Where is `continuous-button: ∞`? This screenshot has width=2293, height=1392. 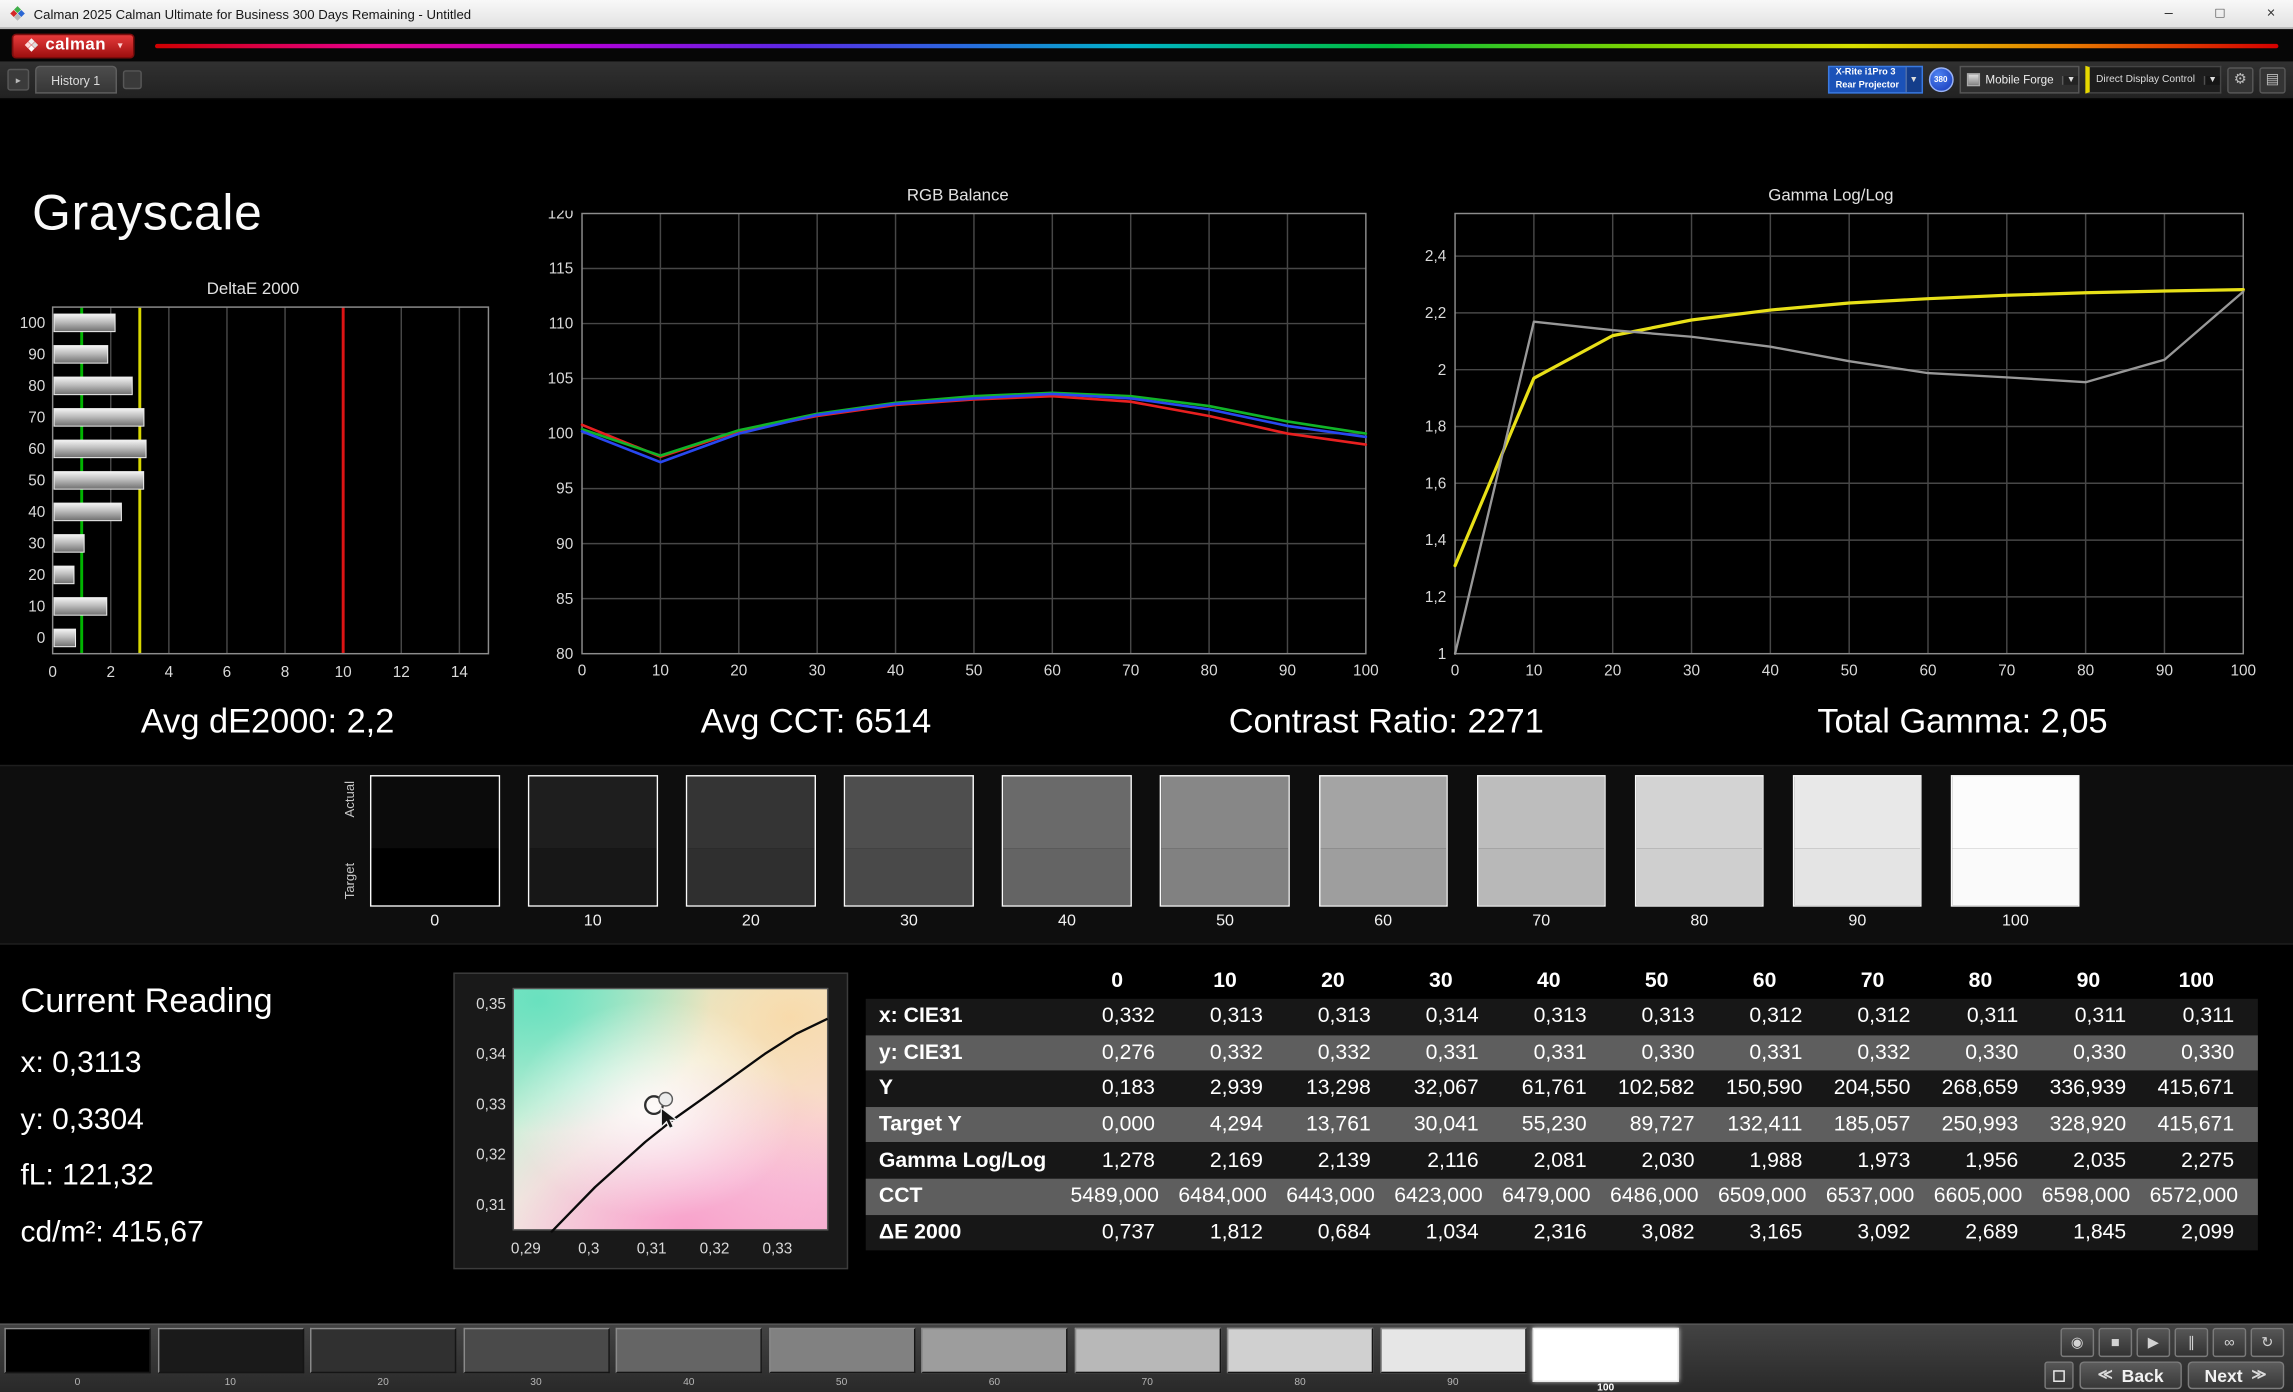
continuous-button: ∞ is located at coordinates (2229, 1342).